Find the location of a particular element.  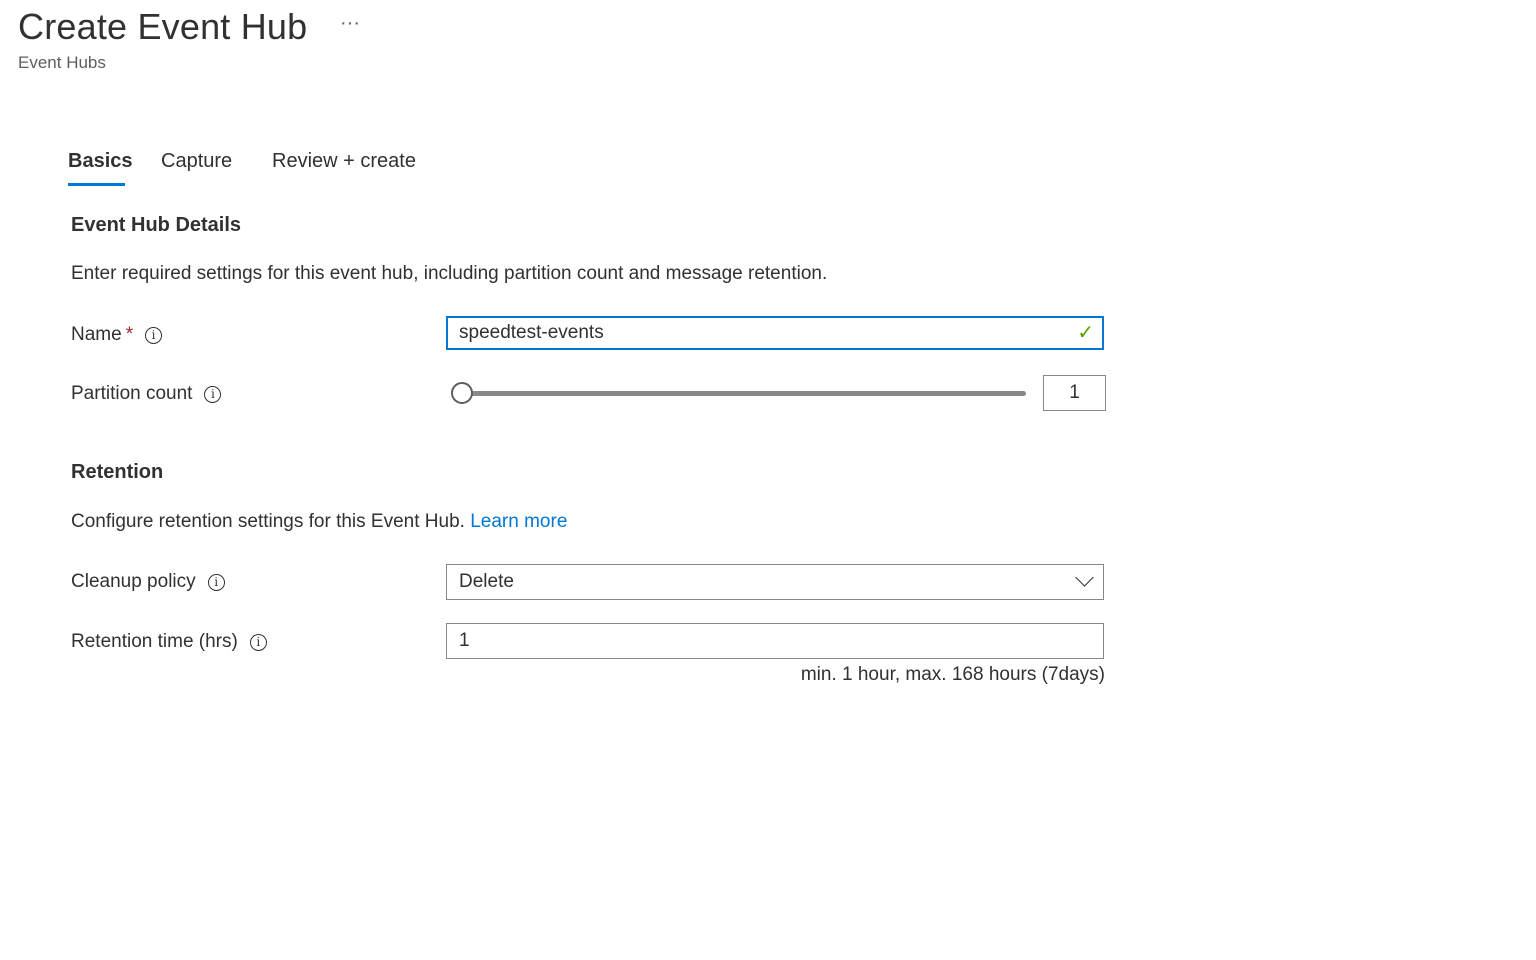

name-input-value: speedtest-events is located at coordinates (531, 332).